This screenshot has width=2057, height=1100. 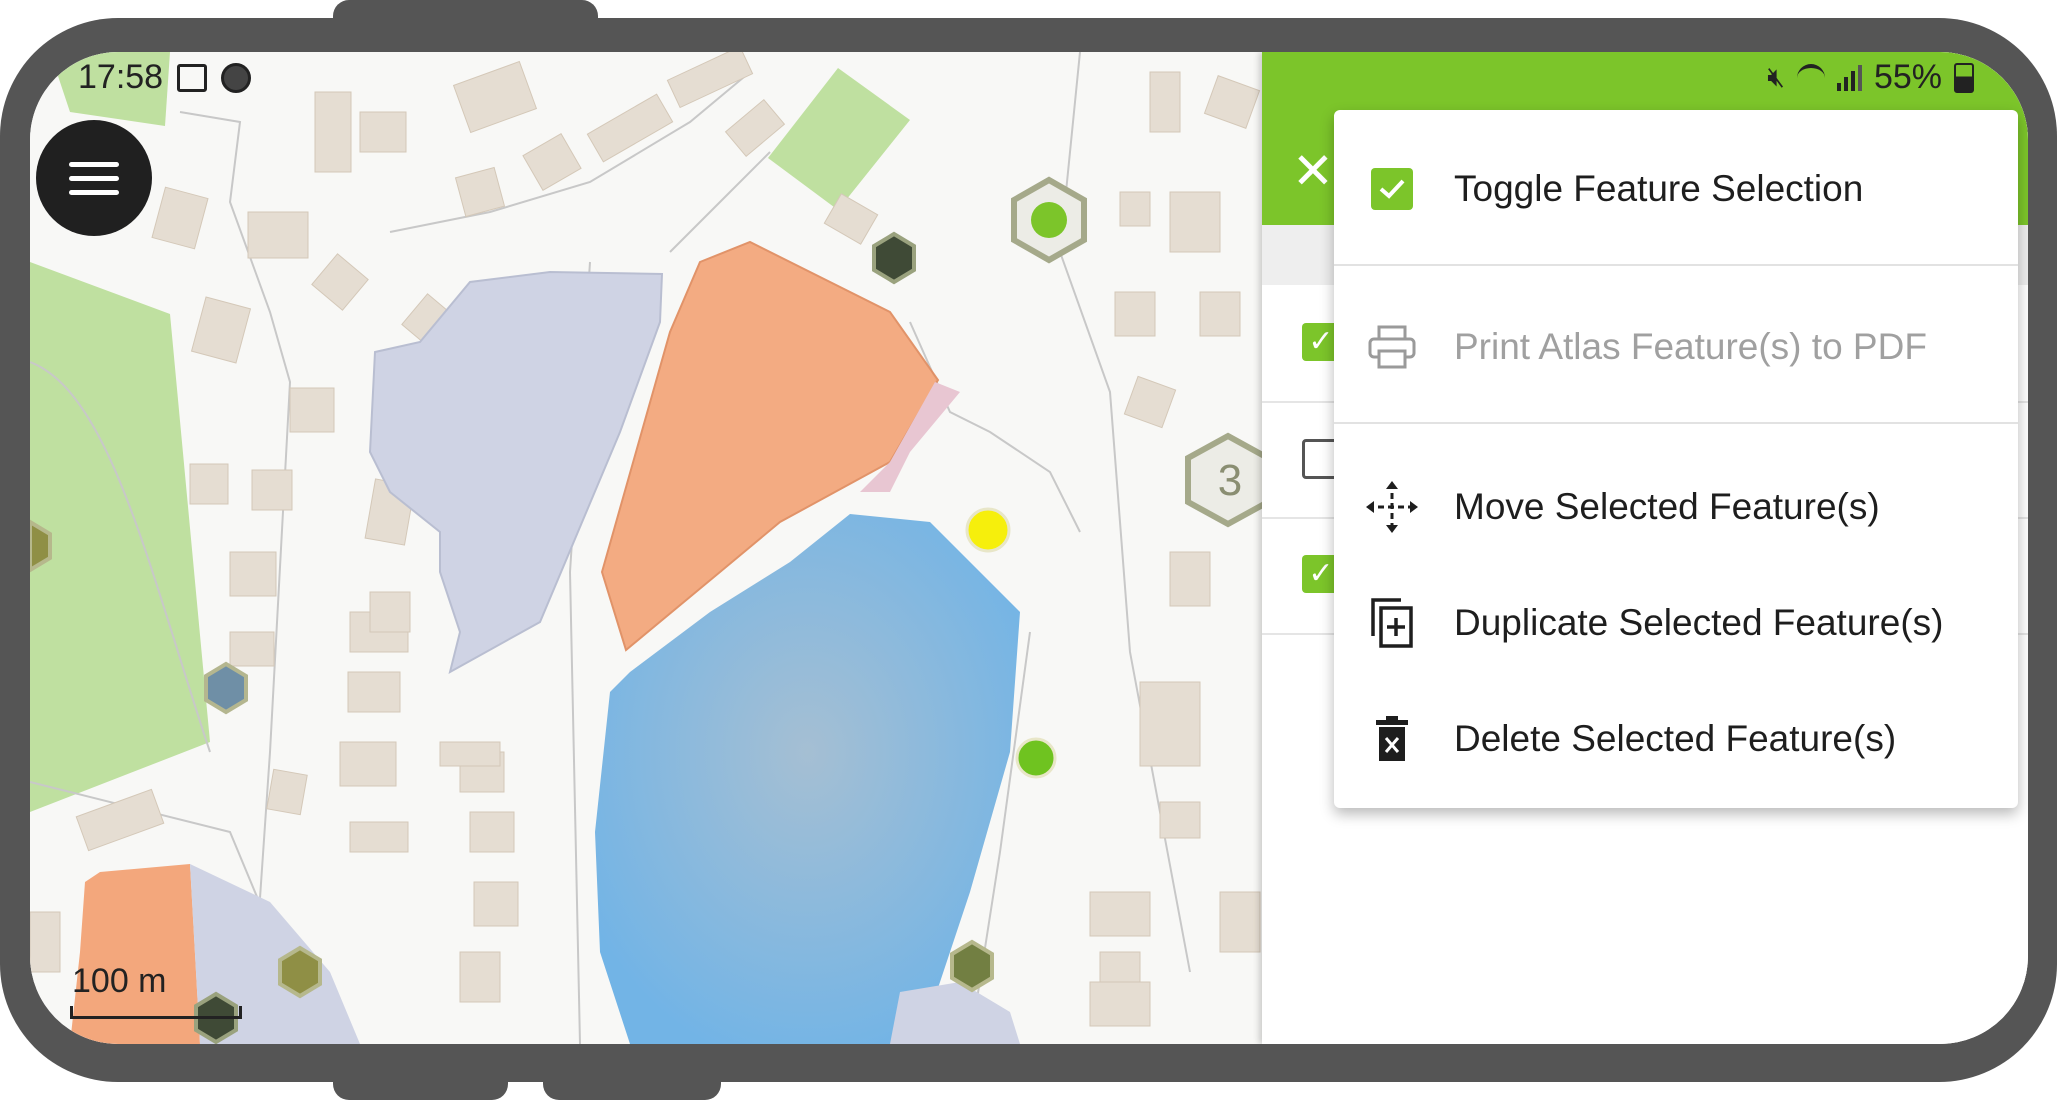 What do you see at coordinates (1699, 622) in the screenshot?
I see `menu-item-label: Duplicate Selected Feature(s)` at bounding box center [1699, 622].